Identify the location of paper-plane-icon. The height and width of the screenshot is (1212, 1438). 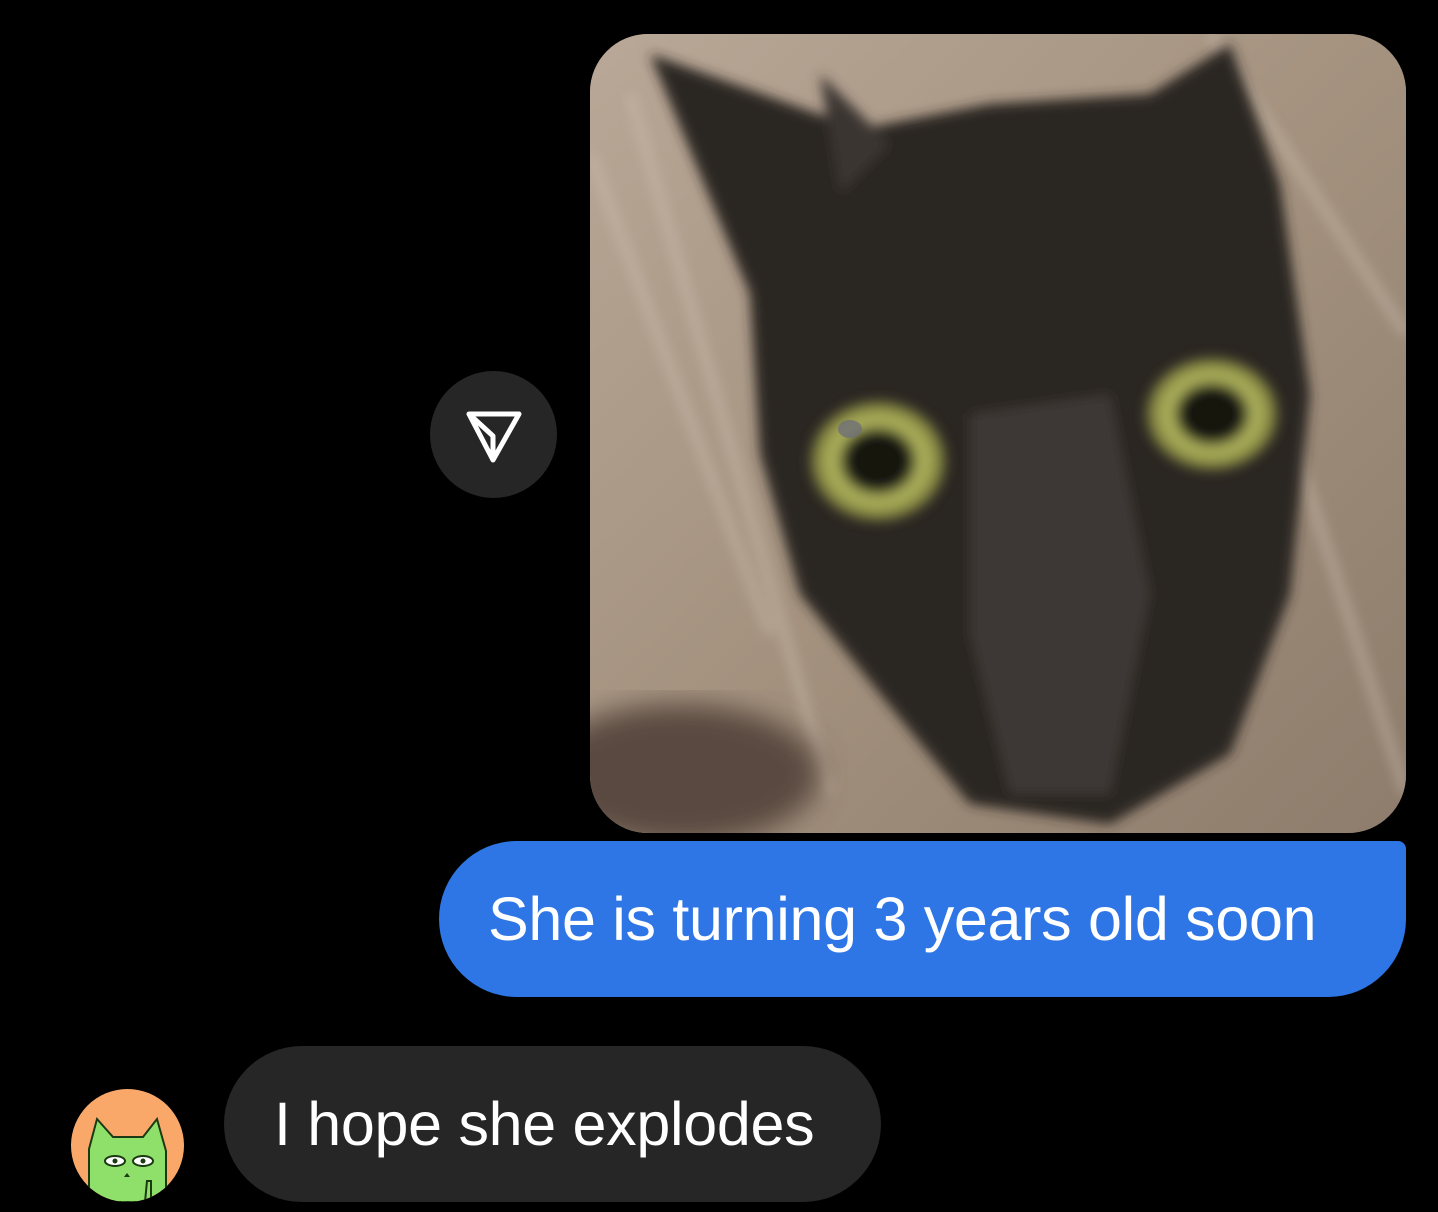
(493, 436).